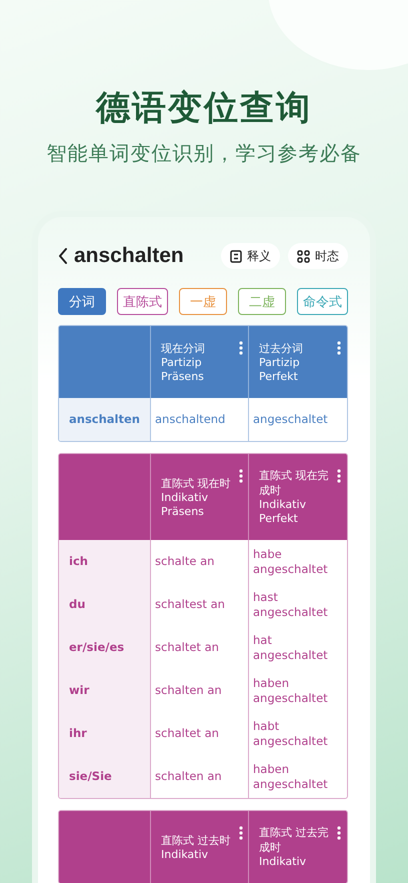  Describe the element at coordinates (63, 256) in the screenshot. I see `back-icon` at that location.